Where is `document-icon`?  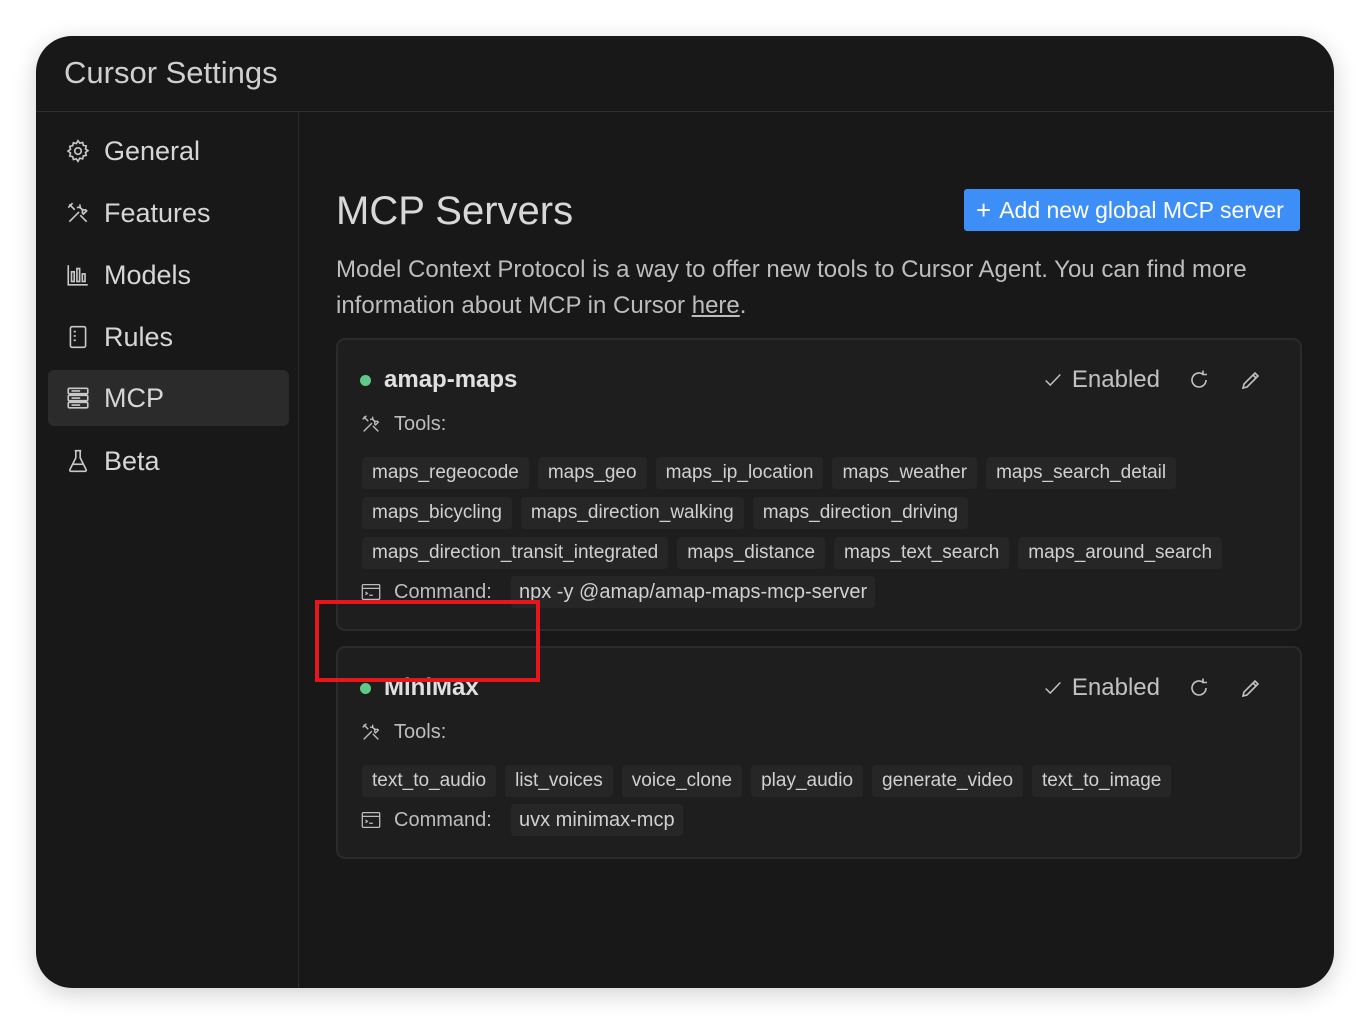 document-icon is located at coordinates (78, 337).